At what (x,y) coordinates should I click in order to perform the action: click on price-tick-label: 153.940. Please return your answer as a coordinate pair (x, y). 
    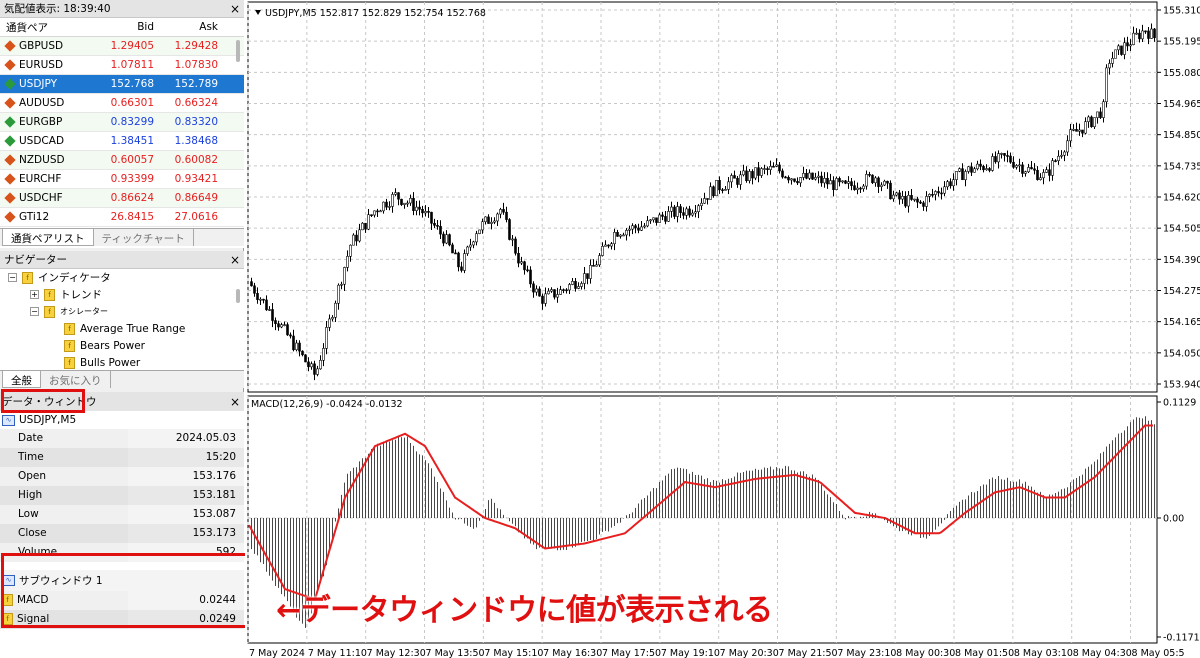
    Looking at the image, I should click on (1181, 385).